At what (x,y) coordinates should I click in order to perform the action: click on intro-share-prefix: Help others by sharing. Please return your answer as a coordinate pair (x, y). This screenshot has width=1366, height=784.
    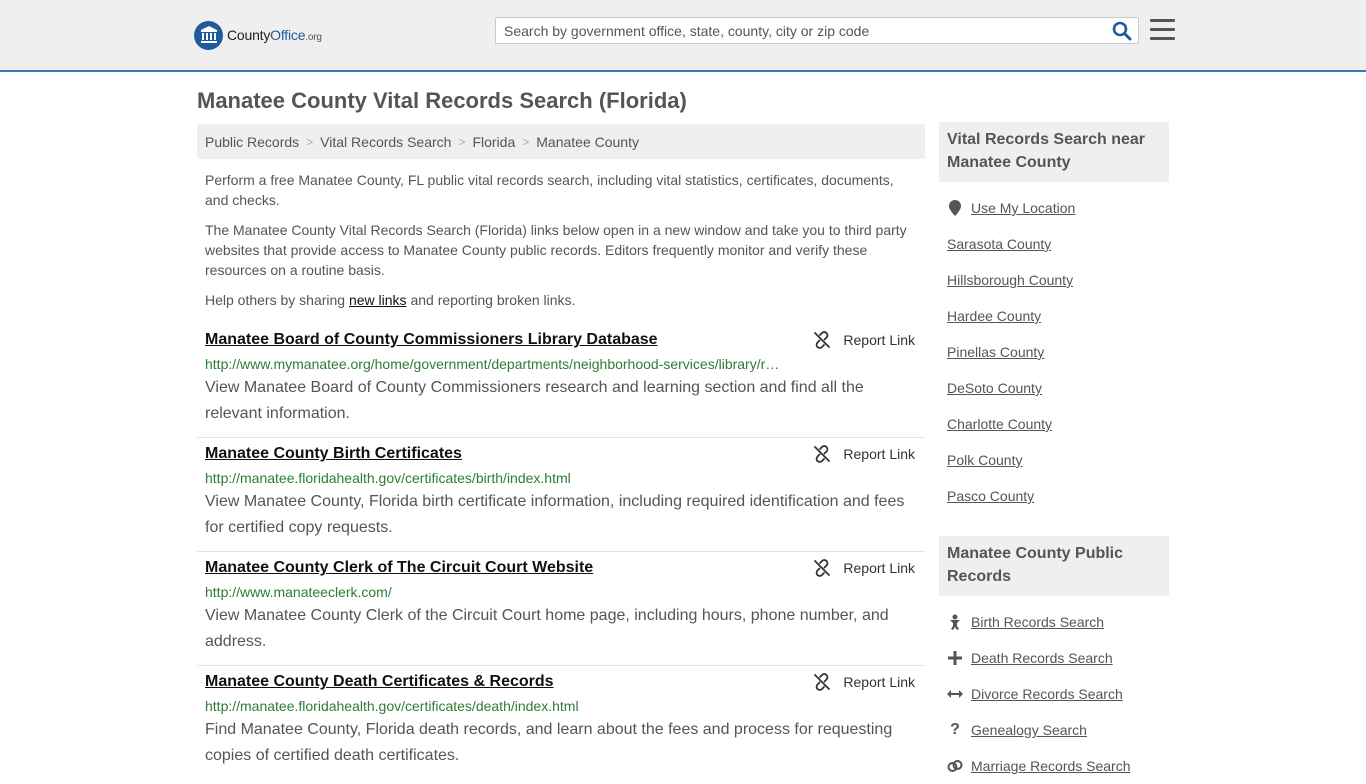
    Looking at the image, I should click on (277, 300).